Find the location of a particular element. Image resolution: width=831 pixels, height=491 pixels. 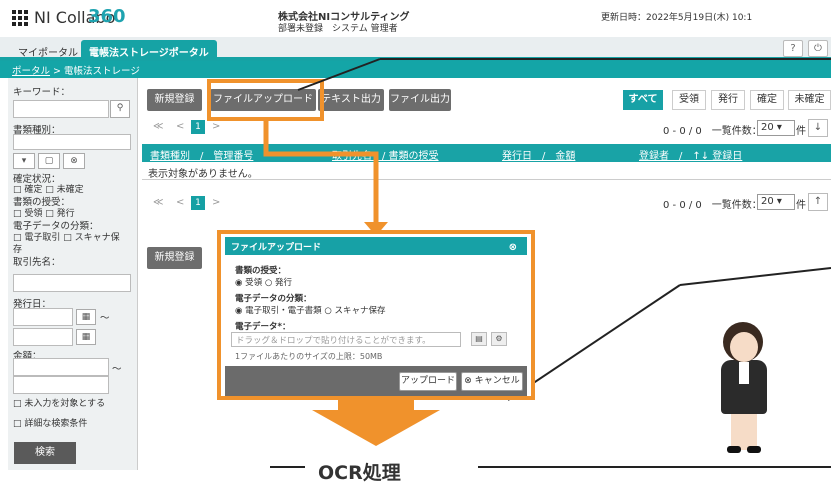

size-limit-note: 1ファイルあたりのサイズの上限：50MB is located at coordinates (309, 356).